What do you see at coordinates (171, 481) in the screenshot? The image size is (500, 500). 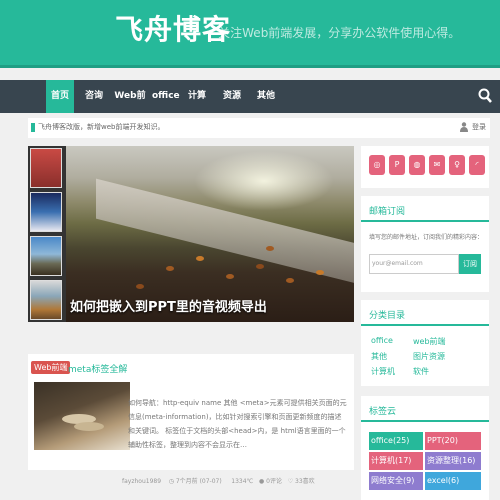 I see `clock-icon: ◷` at bounding box center [171, 481].